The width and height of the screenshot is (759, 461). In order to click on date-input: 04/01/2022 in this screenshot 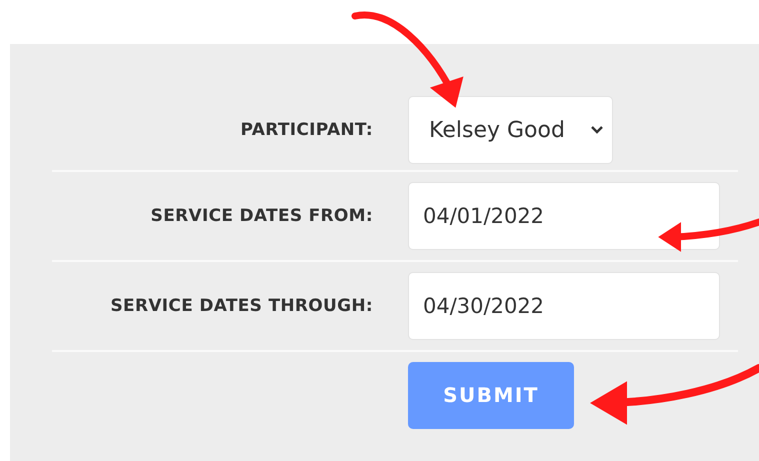, I will do `click(564, 216)`.